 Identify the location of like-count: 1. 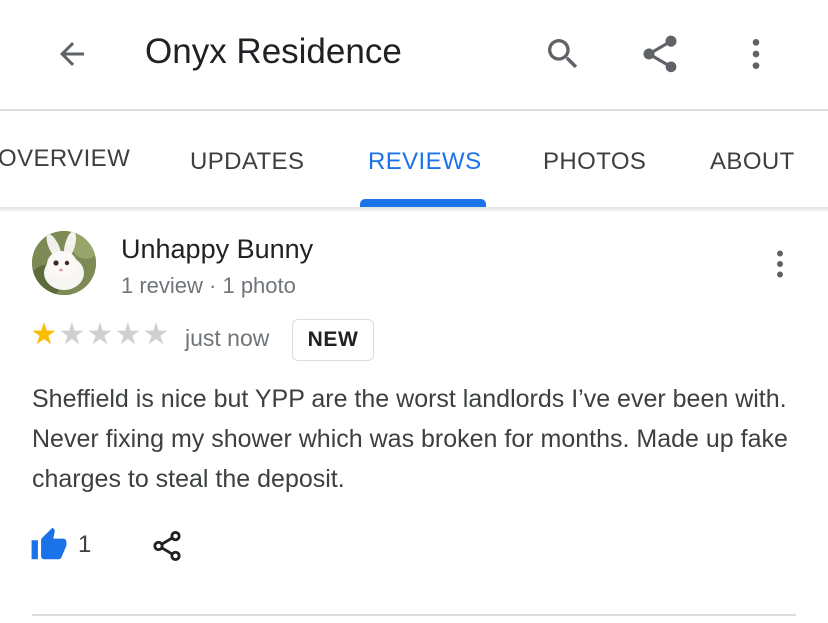
(85, 544).